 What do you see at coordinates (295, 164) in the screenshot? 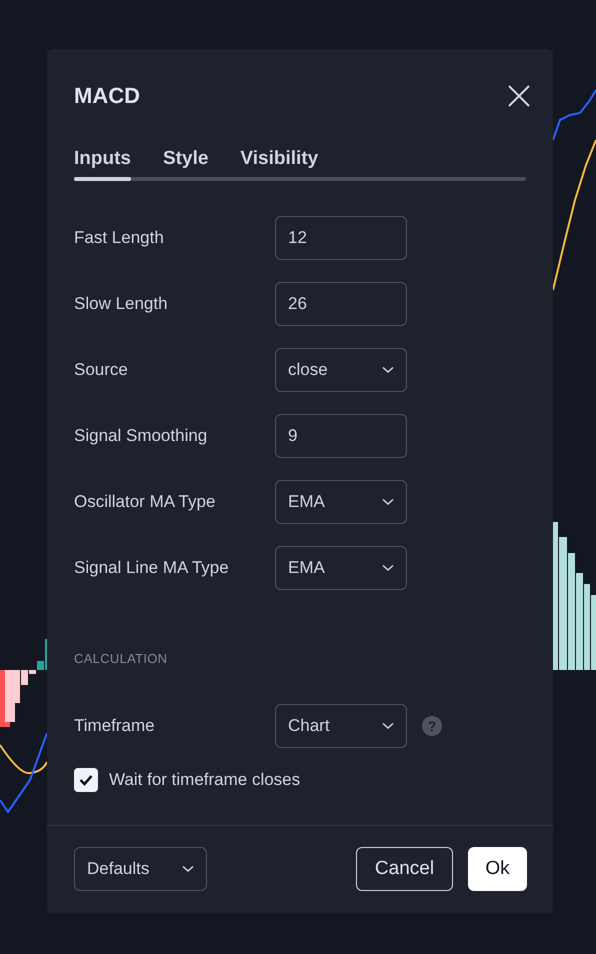
I see `tab: Visibility` at bounding box center [295, 164].